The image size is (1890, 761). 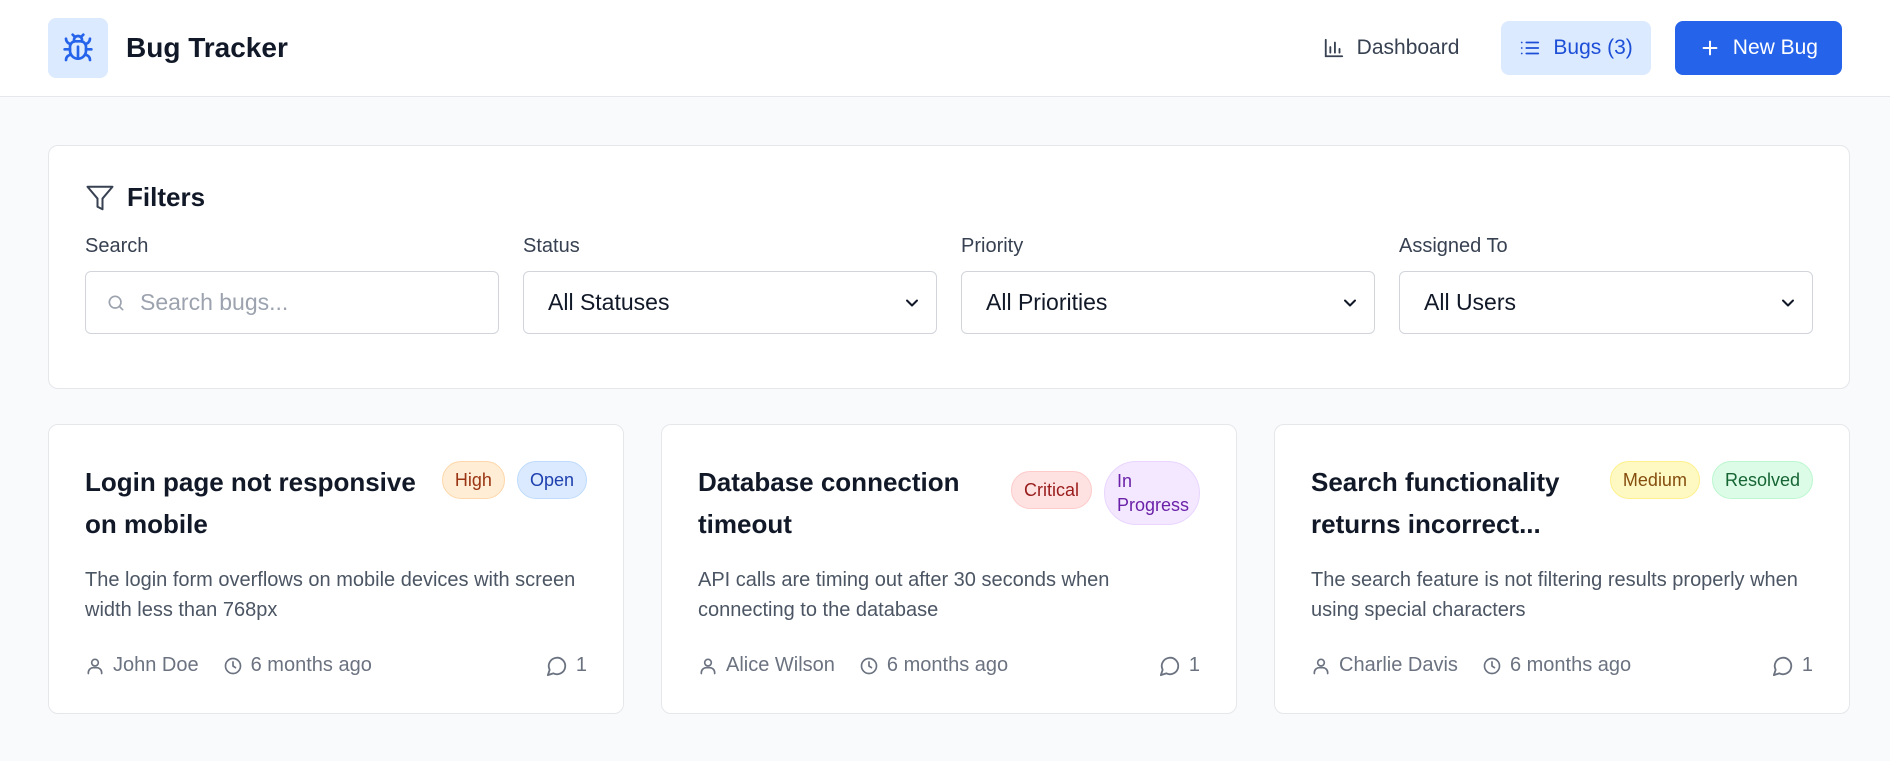 I want to click on status-badge: Open, so click(x=551, y=480).